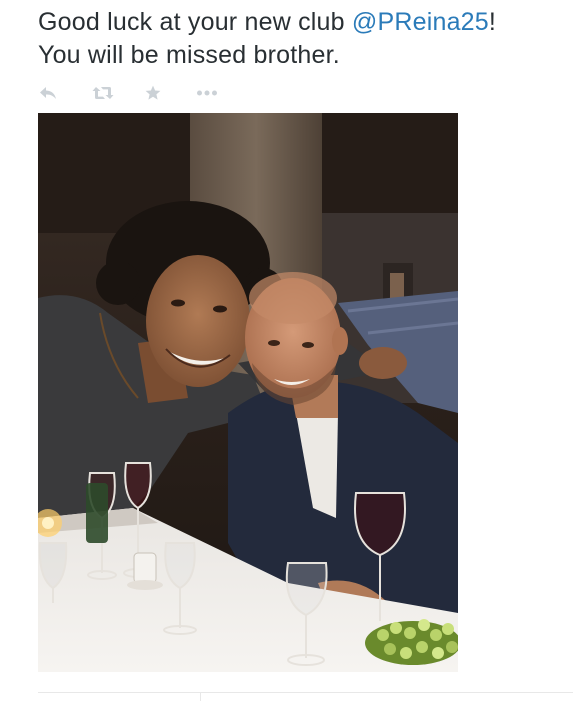 The height and width of the screenshot is (701, 573). I want to click on reply-button, so click(48, 93).